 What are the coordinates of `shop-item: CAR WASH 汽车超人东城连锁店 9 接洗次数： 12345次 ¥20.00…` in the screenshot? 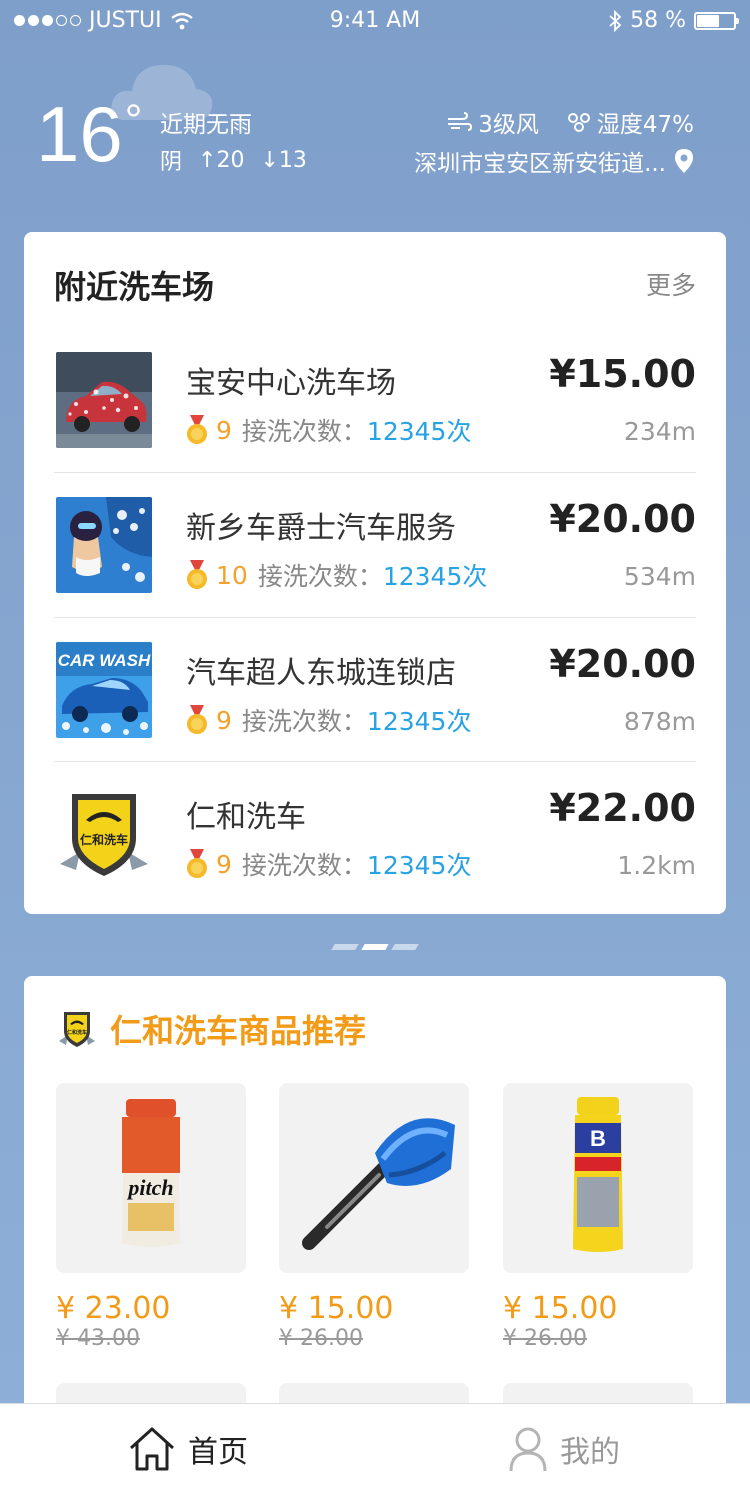 It's located at (375, 714).